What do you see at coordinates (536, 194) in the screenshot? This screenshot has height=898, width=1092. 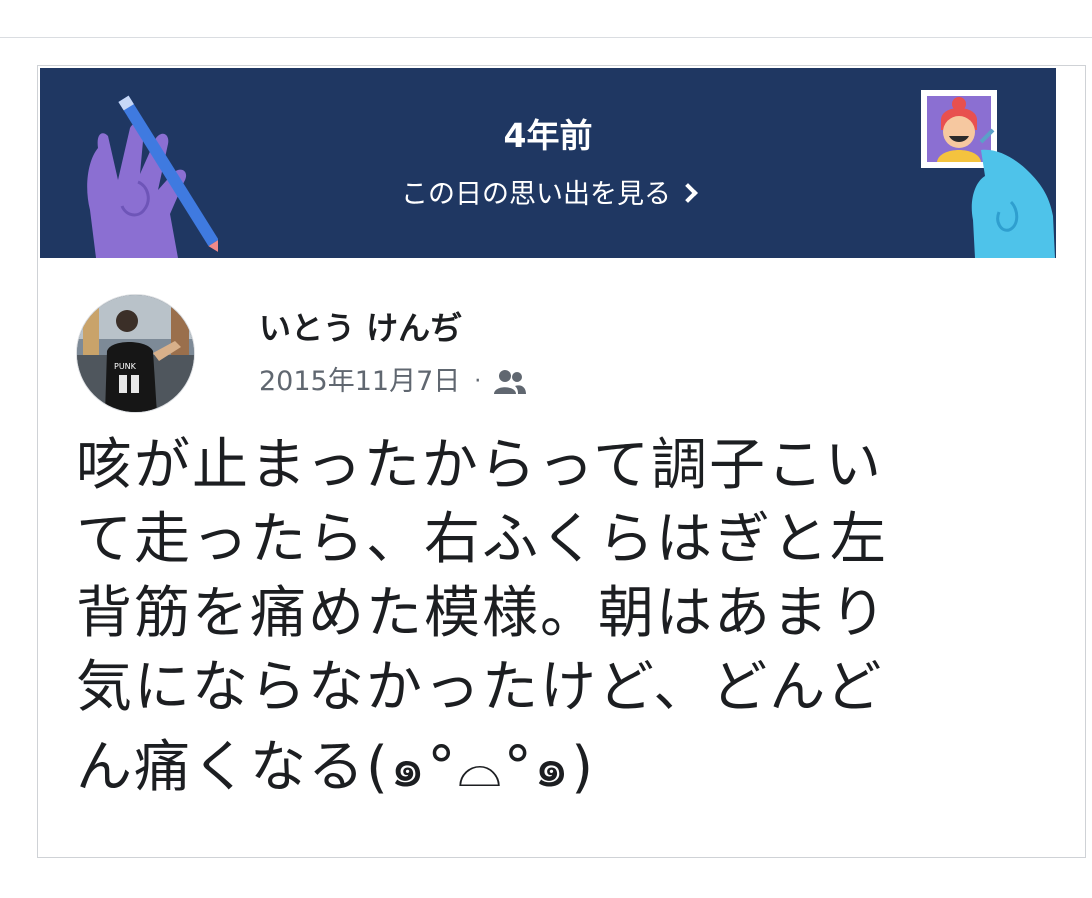 I see `see-memories-label: この日の思い出を見る` at bounding box center [536, 194].